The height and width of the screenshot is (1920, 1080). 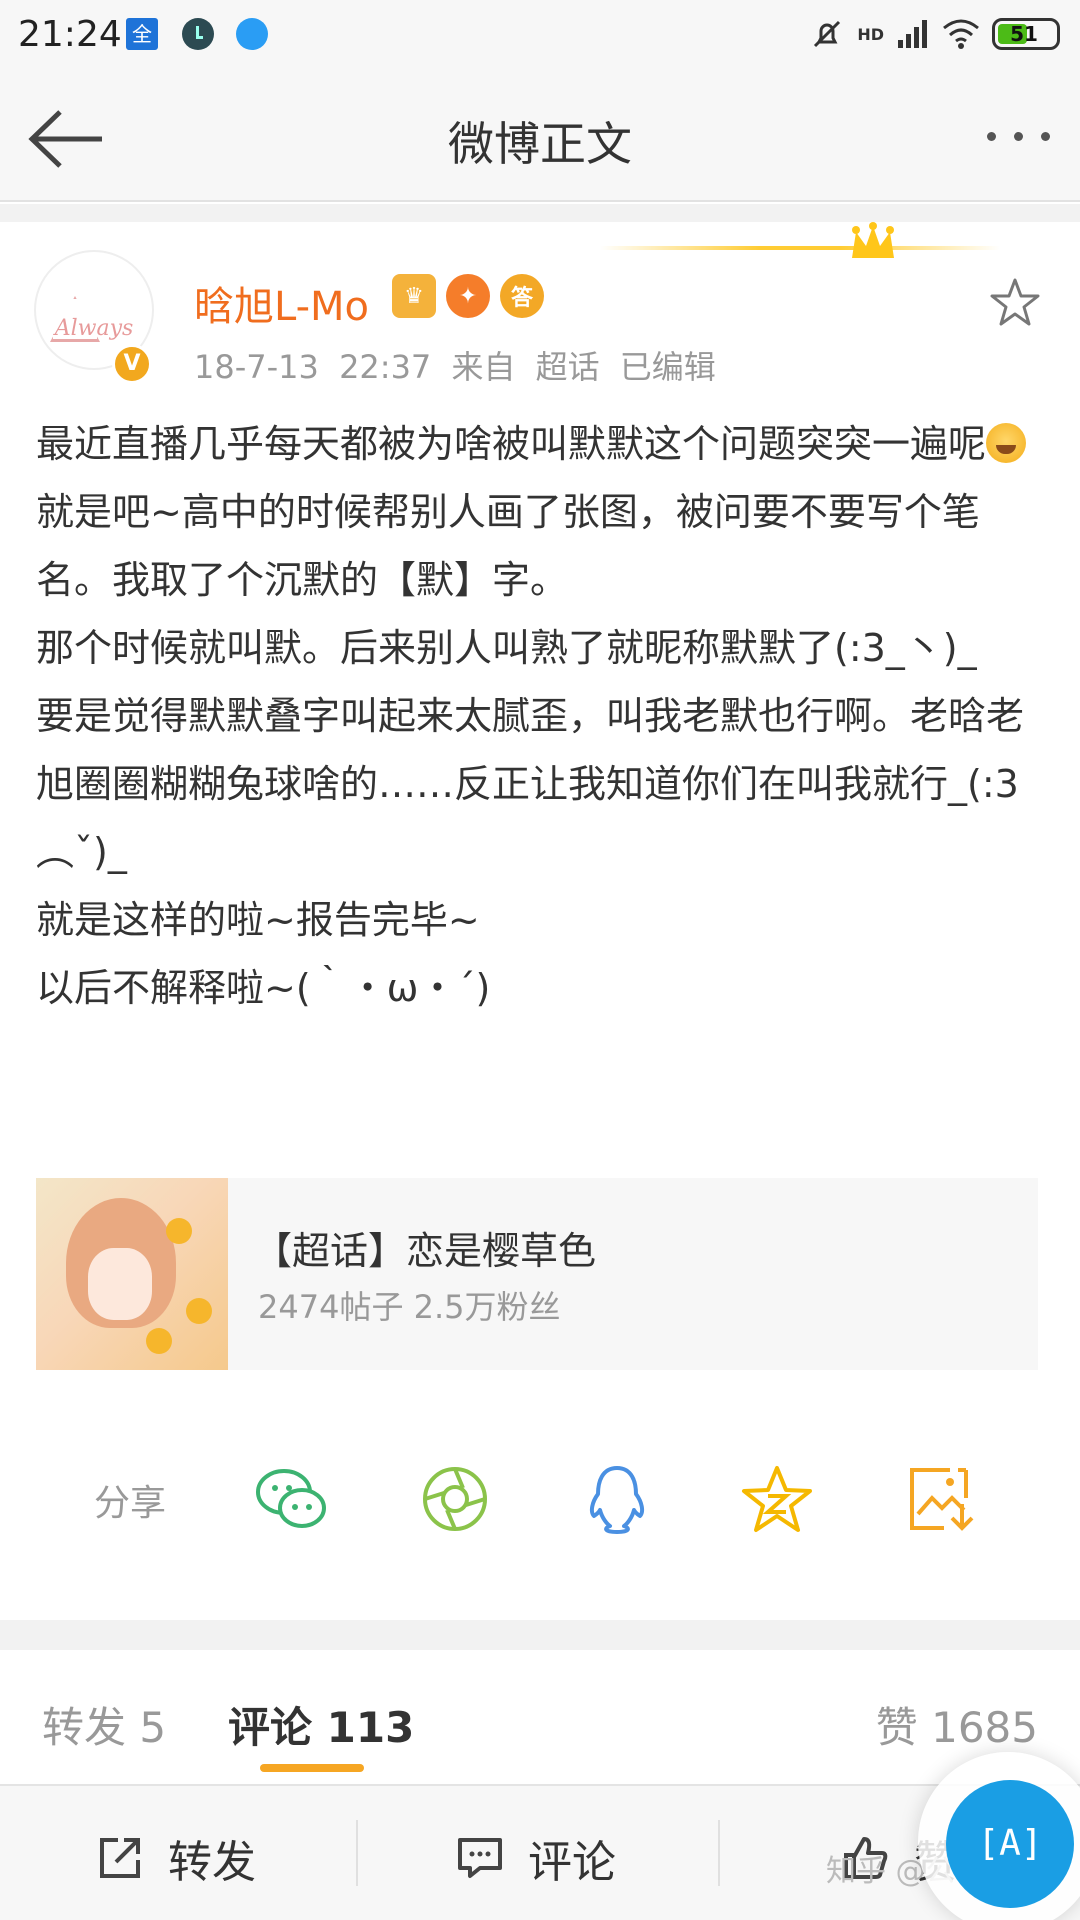 I want to click on battery-level: 51, so click(x=1024, y=34).